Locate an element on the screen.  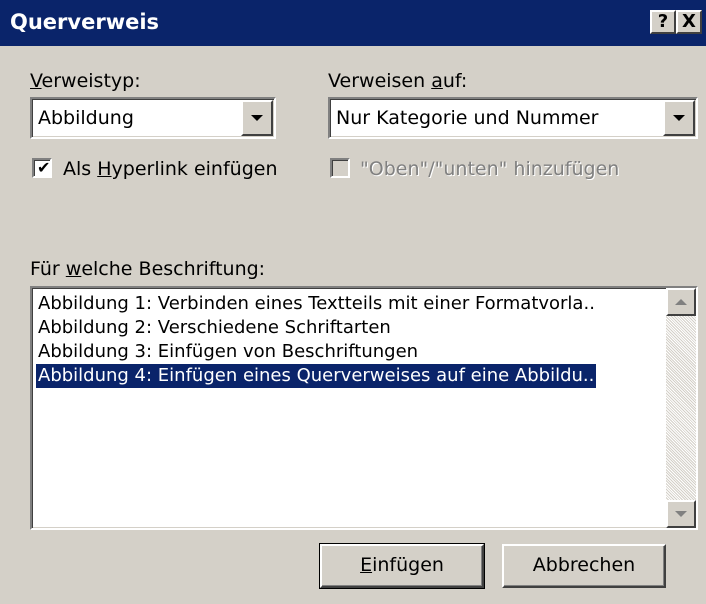
button-label: infügen is located at coordinates (408, 565).